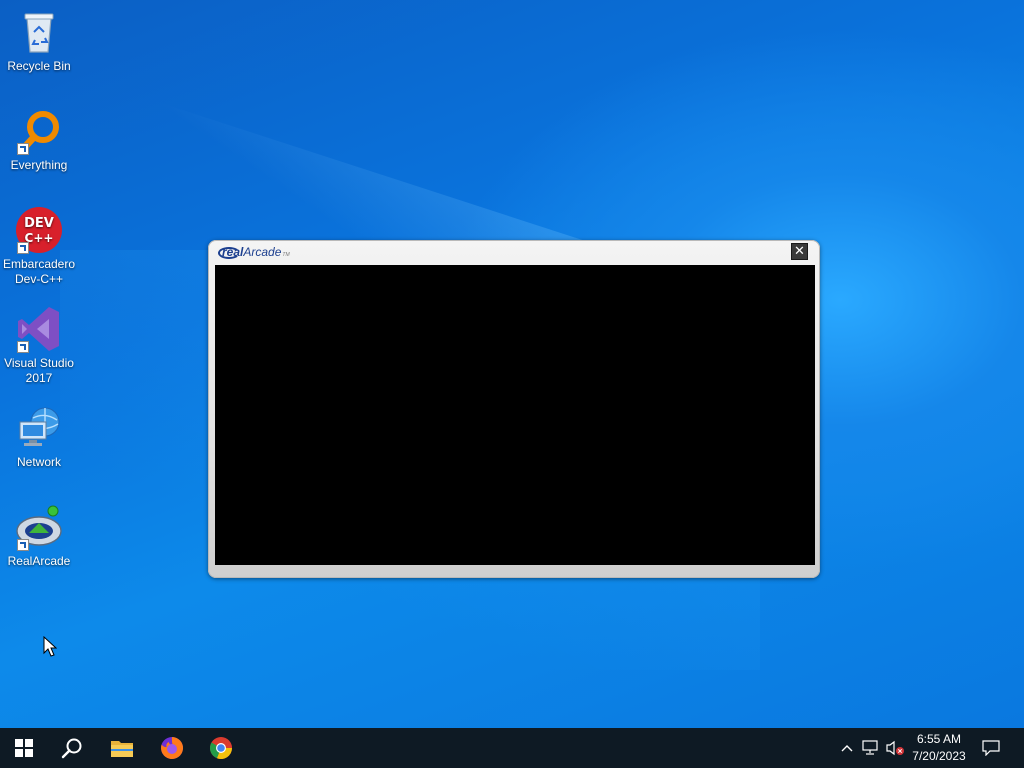 This screenshot has height=768, width=1024. What do you see at coordinates (39, 561) in the screenshot?
I see `desktop-icon-label: RealArcade` at bounding box center [39, 561].